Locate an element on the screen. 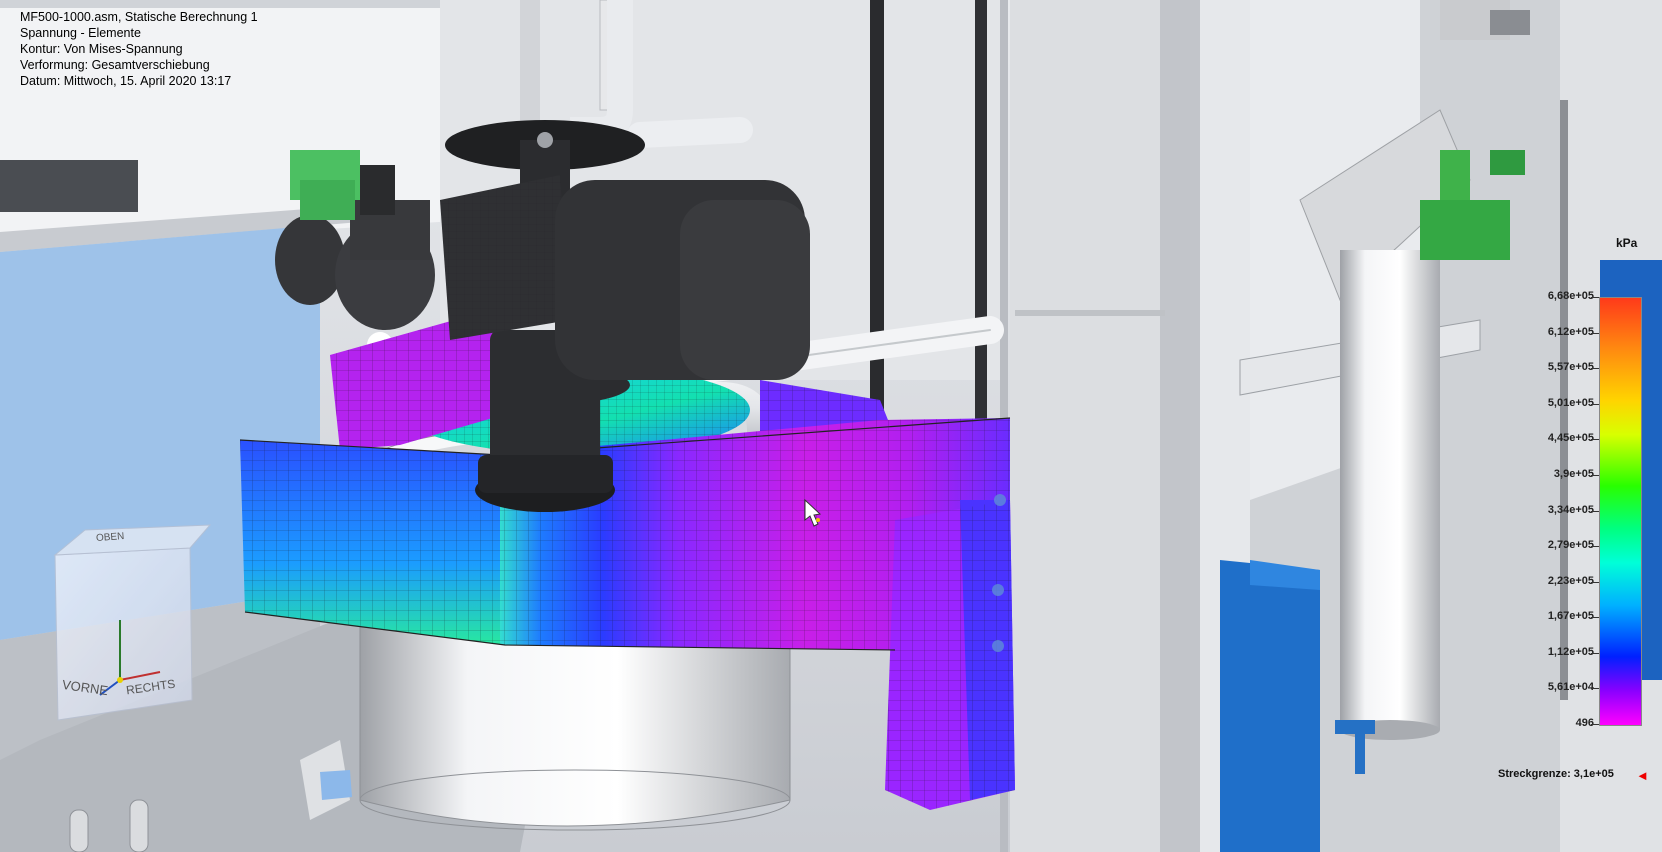 Image resolution: width=1662 pixels, height=852 pixels. info-deformation: Verformung: Gesamtverschiebung is located at coordinates (115, 65).